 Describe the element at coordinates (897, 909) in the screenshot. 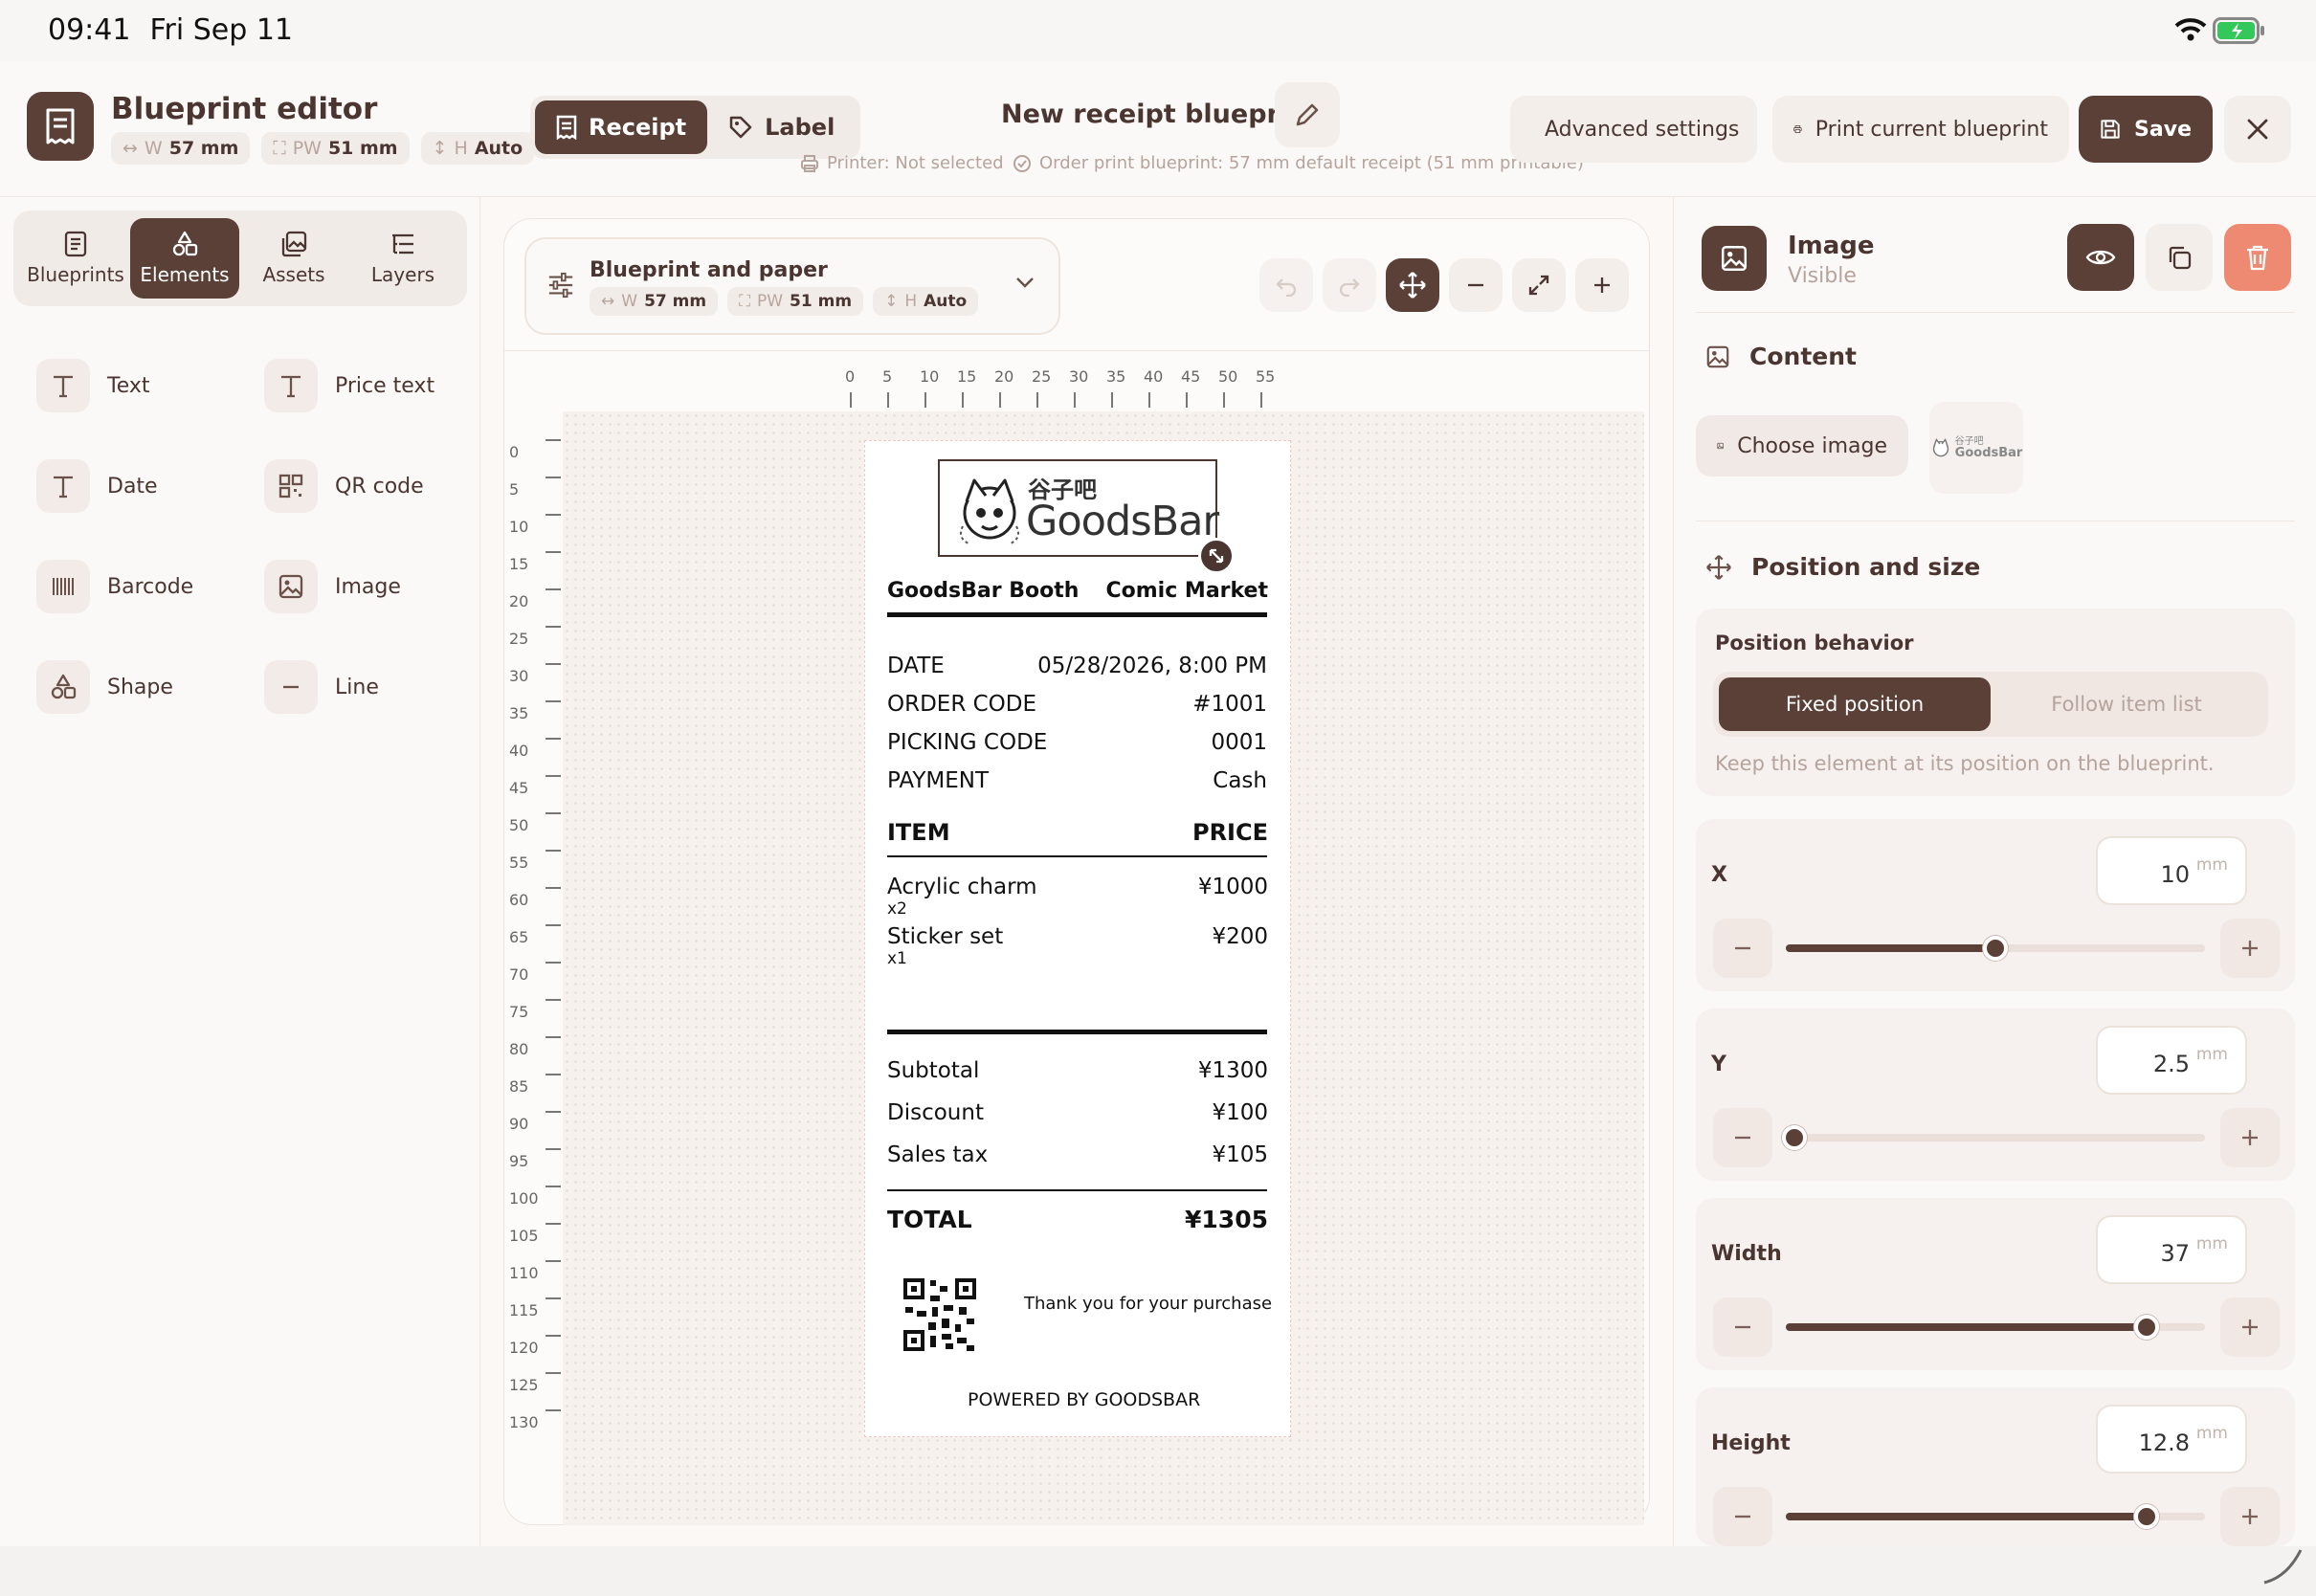

I see `item-qty: x2` at that location.